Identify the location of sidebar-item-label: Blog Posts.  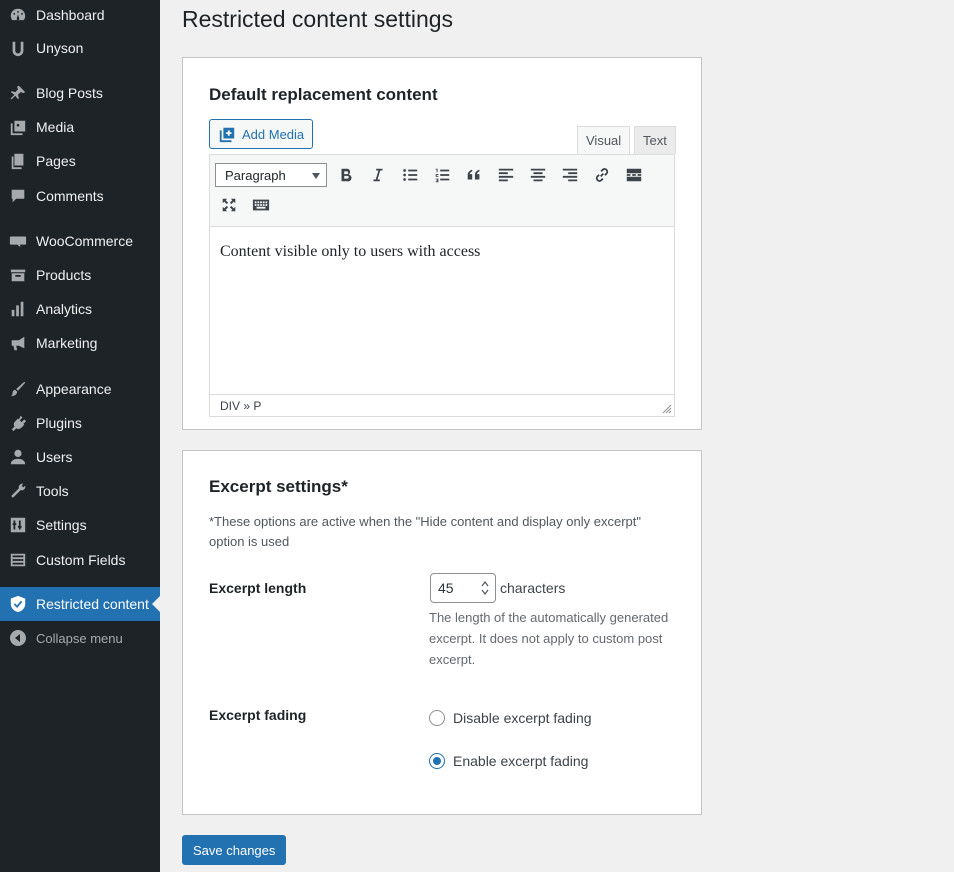
(69, 93).